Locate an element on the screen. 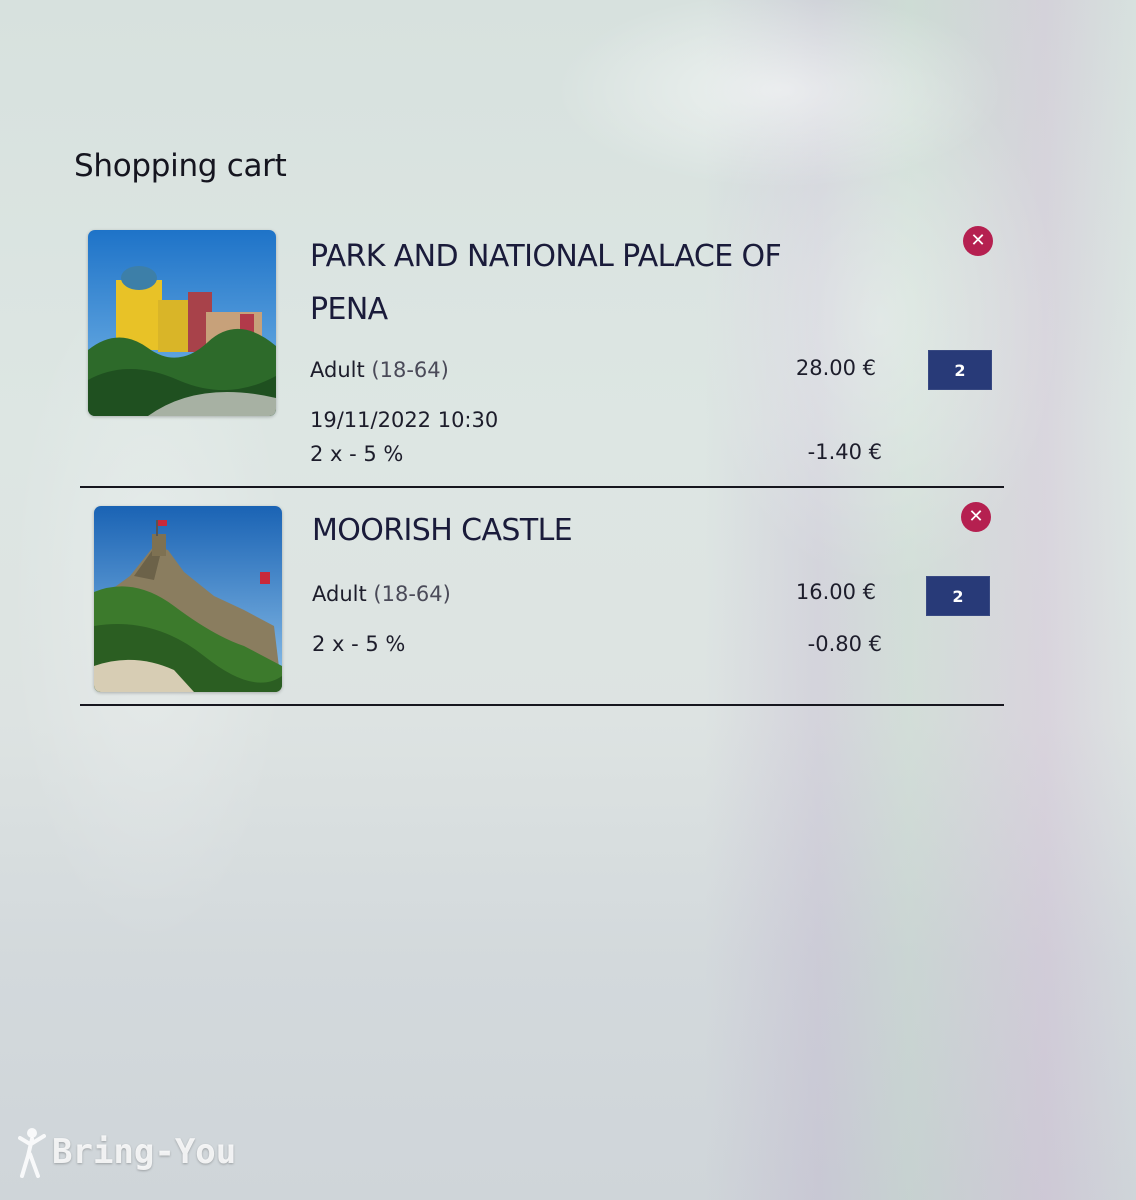 This screenshot has height=1200, width=1136. watermark: Bring-You is located at coordinates (127, 1152).